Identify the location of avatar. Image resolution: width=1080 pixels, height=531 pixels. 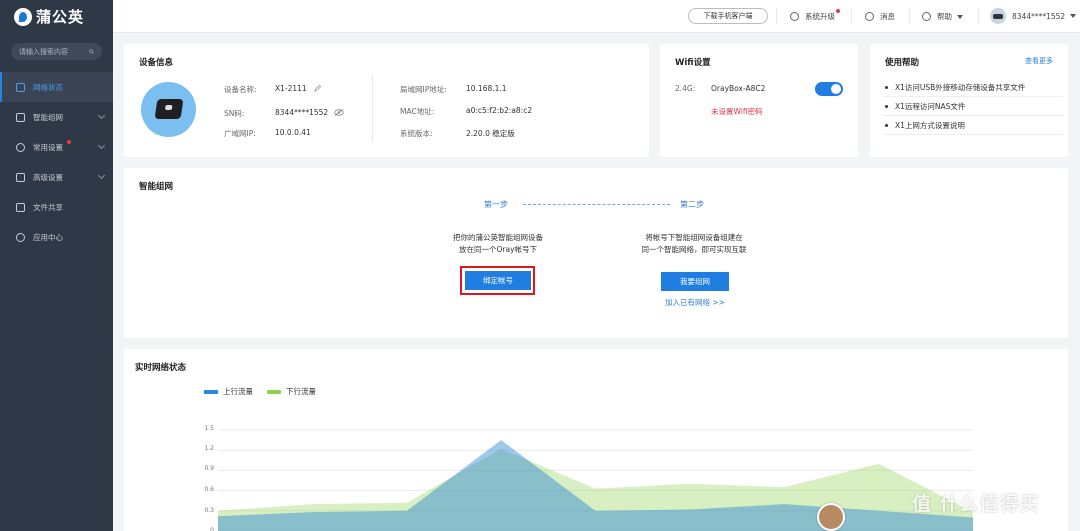
(831, 517).